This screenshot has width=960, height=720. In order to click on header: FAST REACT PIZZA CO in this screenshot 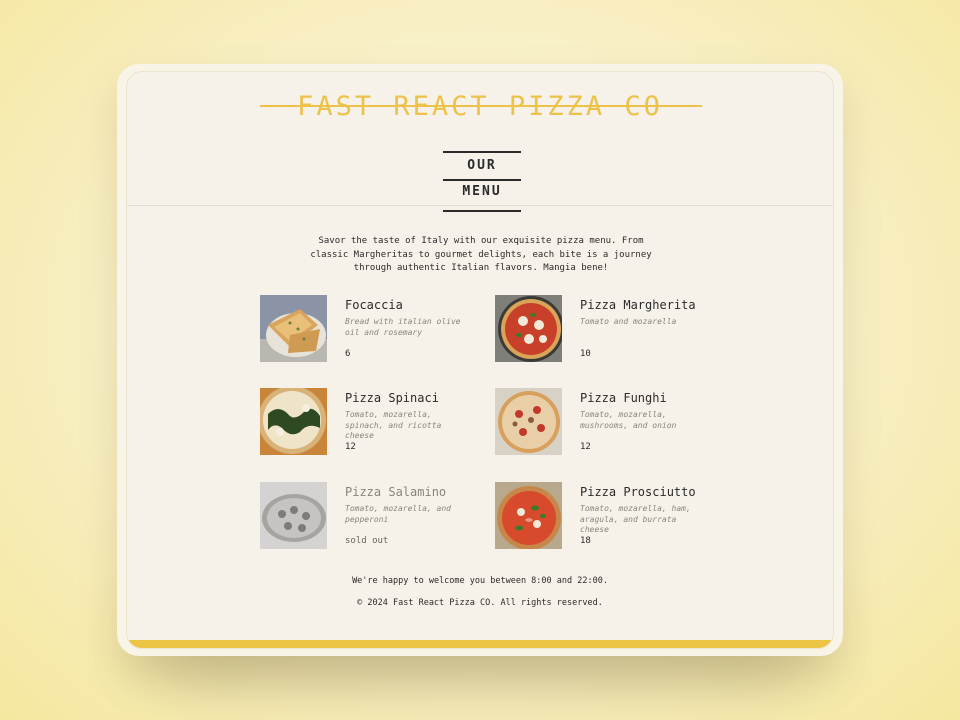, I will do `click(480, 107)`.